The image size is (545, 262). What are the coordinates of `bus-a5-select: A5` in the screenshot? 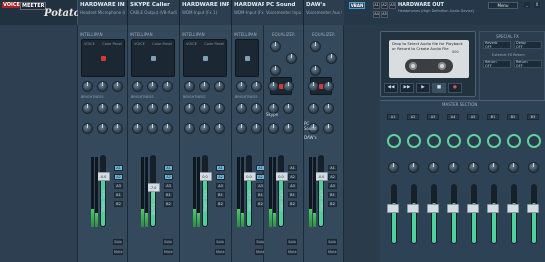 It's located at (384, 14).